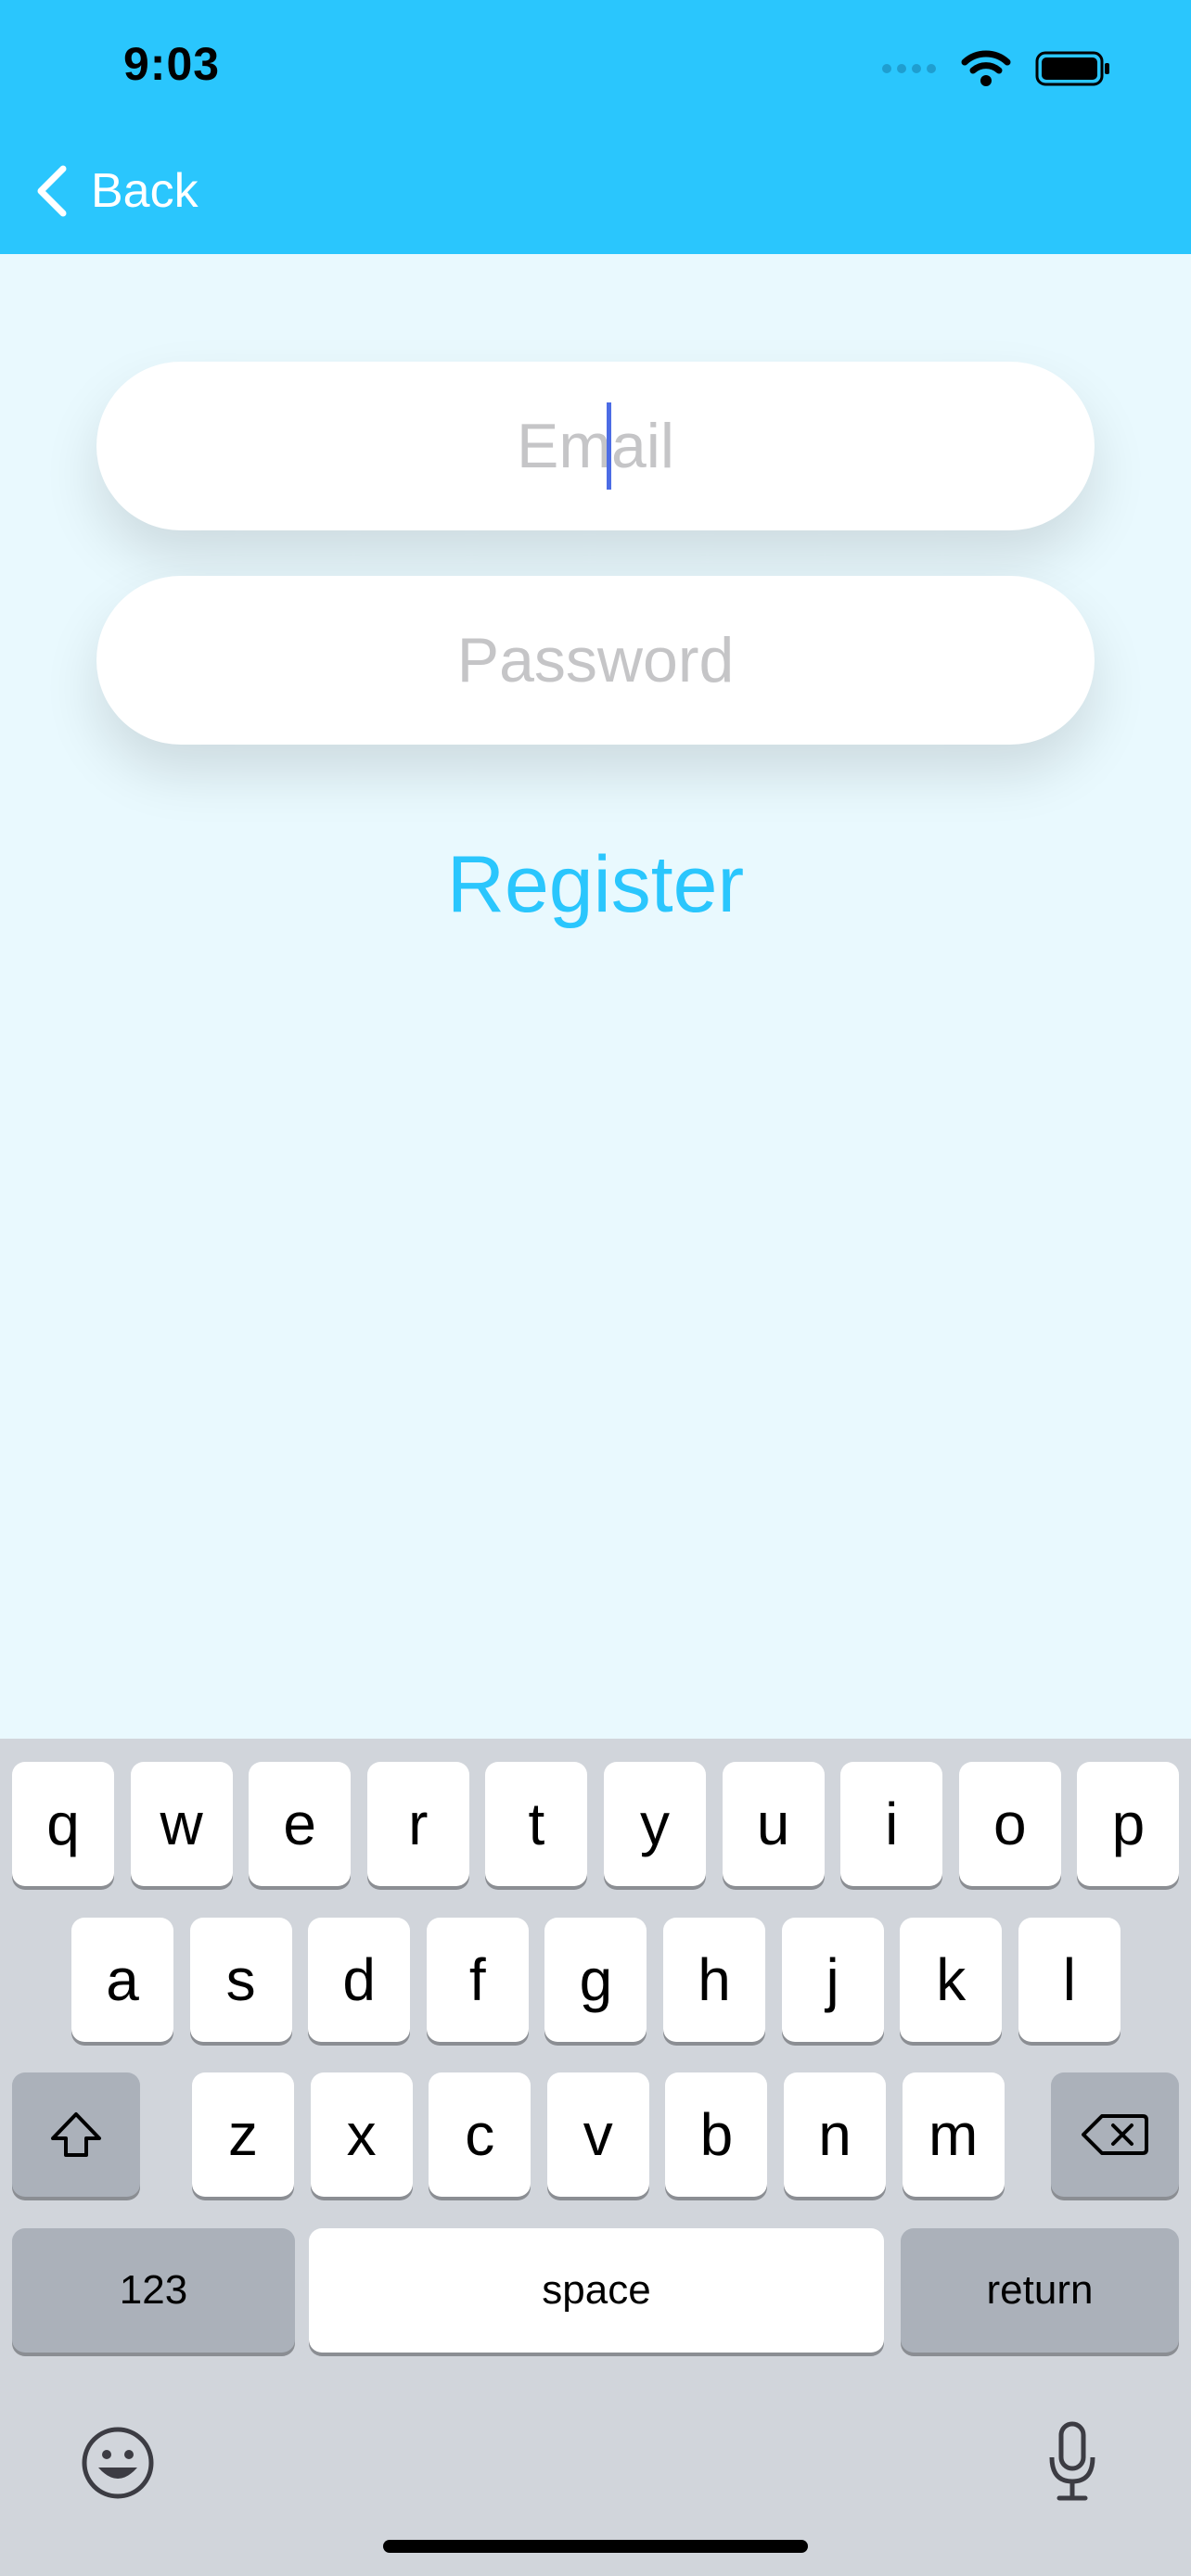 This screenshot has height=2576, width=1191. Describe the element at coordinates (595, 2546) in the screenshot. I see `home-indicator` at that location.